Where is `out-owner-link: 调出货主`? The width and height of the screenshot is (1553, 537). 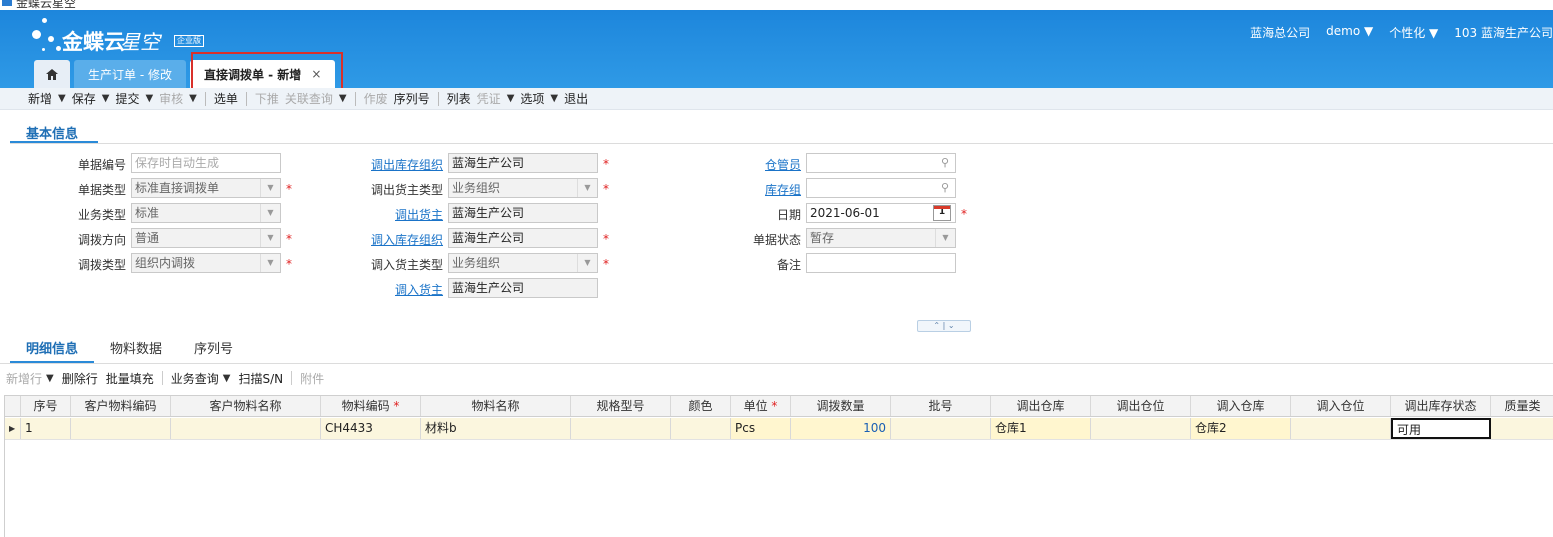 out-owner-link: 调出货主 is located at coordinates (419, 214).